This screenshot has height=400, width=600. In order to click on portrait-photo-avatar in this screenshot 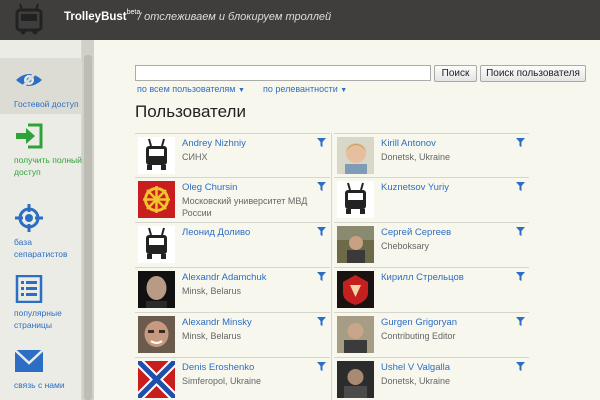, I will do `click(355, 334)`.